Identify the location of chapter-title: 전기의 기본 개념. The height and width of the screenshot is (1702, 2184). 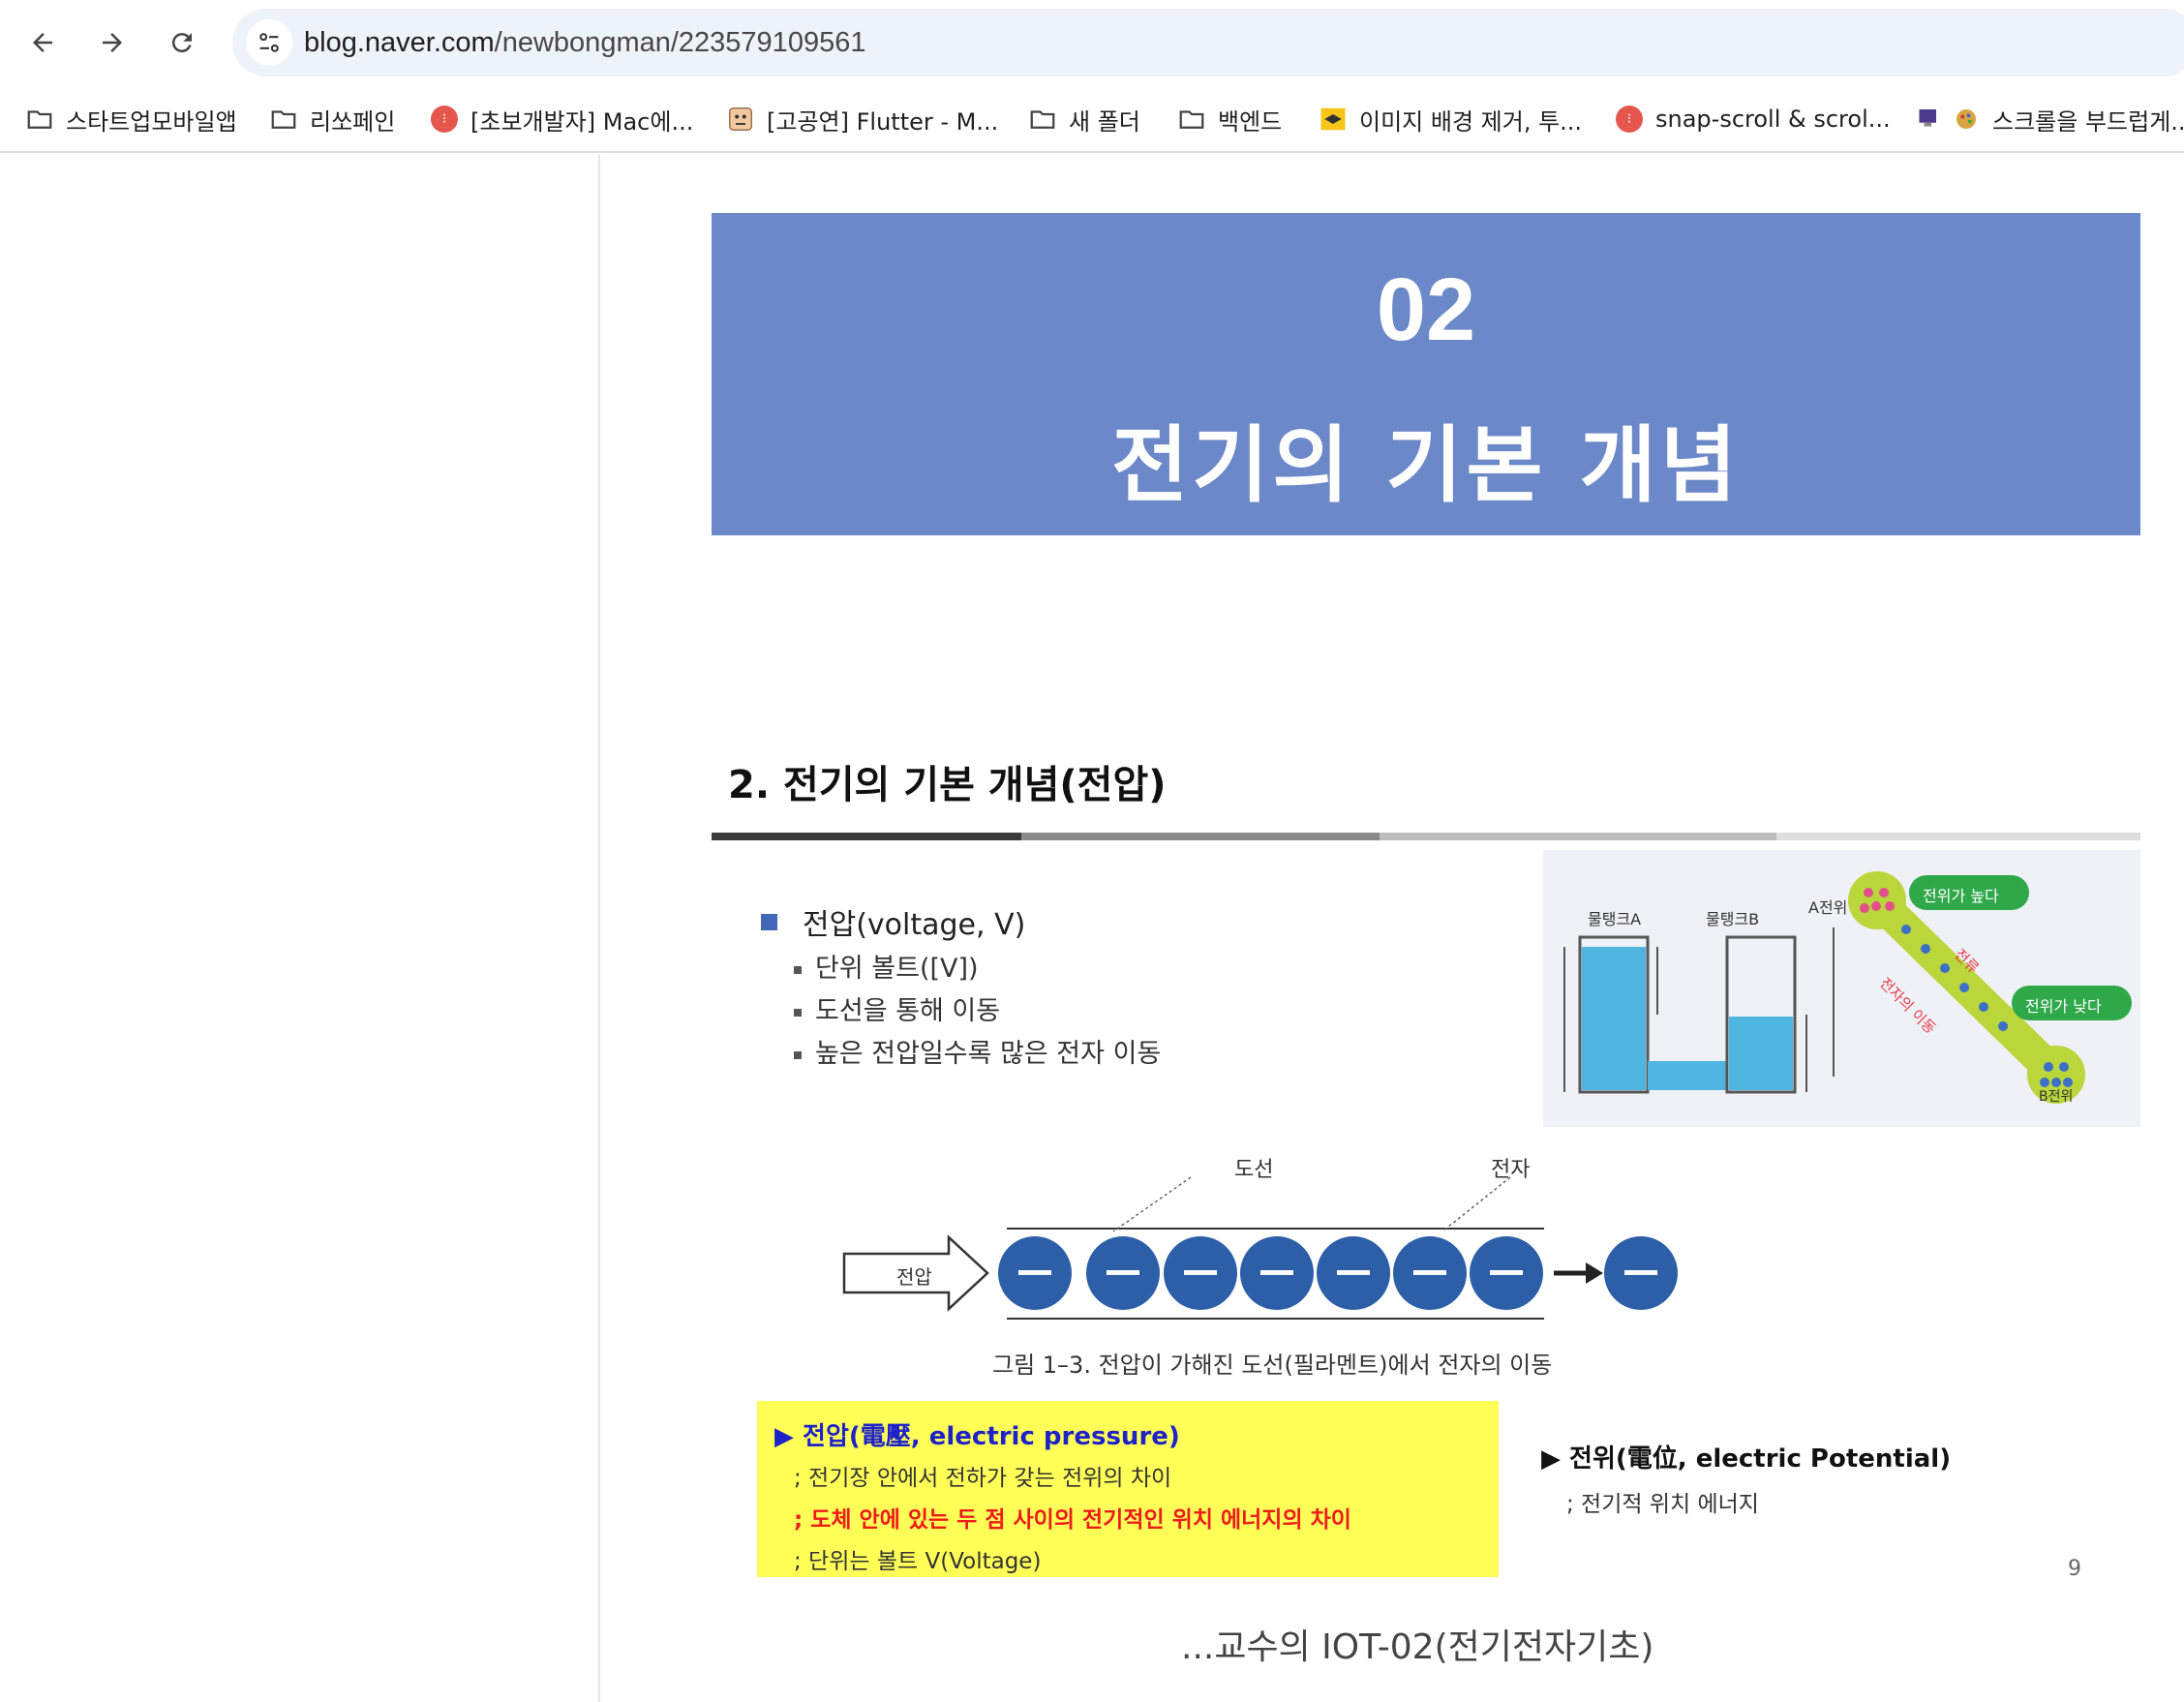
(1426, 465).